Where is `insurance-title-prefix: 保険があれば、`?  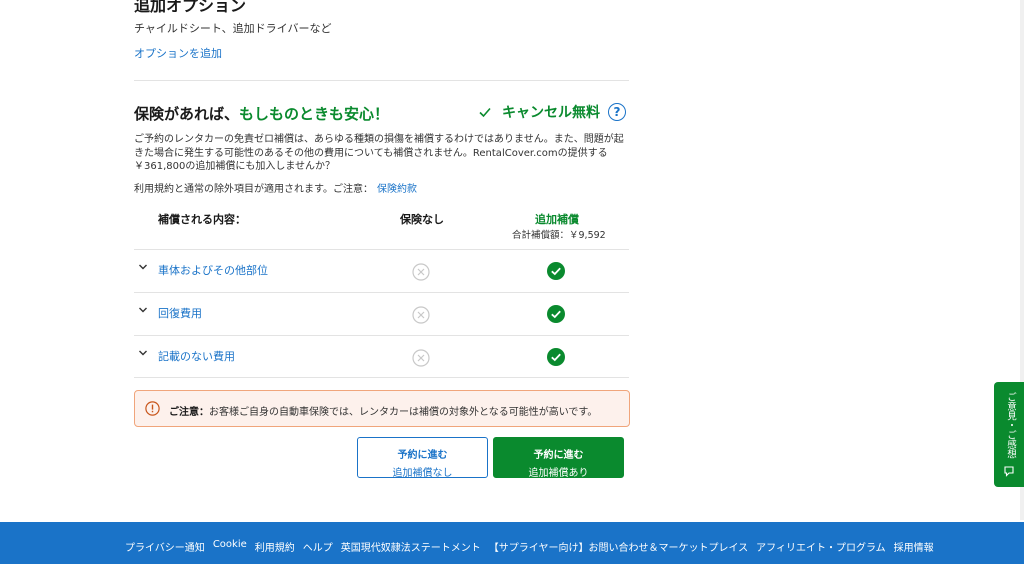 insurance-title-prefix: 保険があれば、 is located at coordinates (187, 114).